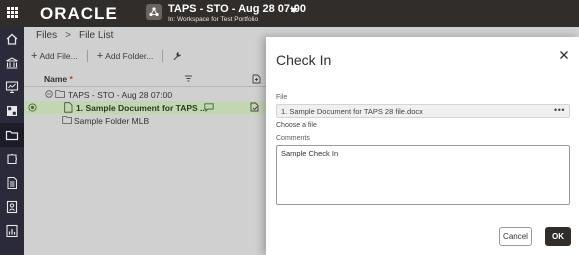 The height and width of the screenshot is (255, 579). I want to click on row-label: Sample Folder MLB, so click(112, 121).